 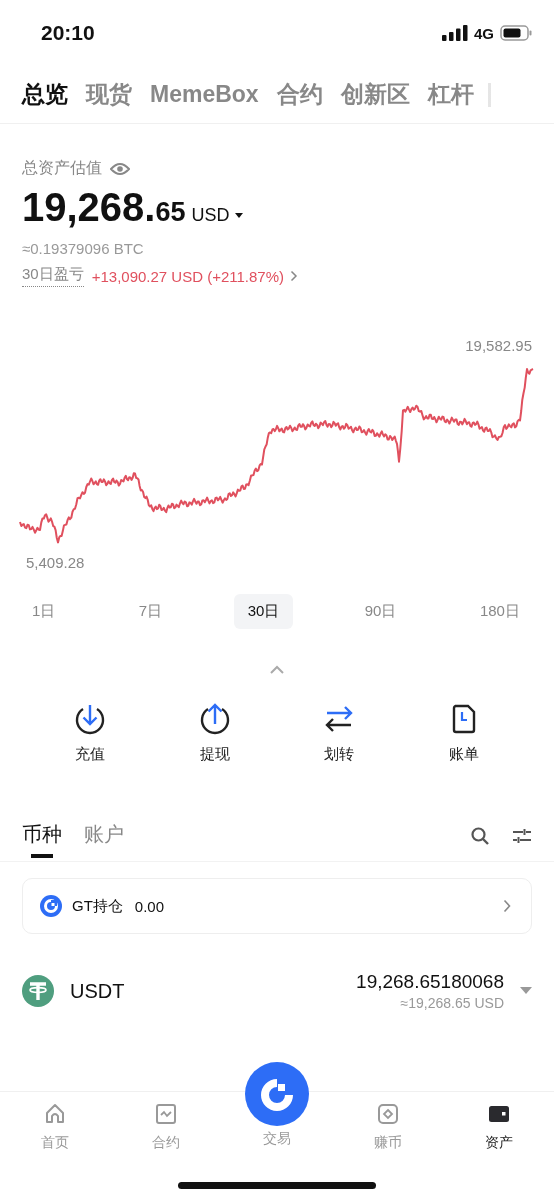 What do you see at coordinates (526, 991) in the screenshot?
I see `caret-down-icon` at bounding box center [526, 991].